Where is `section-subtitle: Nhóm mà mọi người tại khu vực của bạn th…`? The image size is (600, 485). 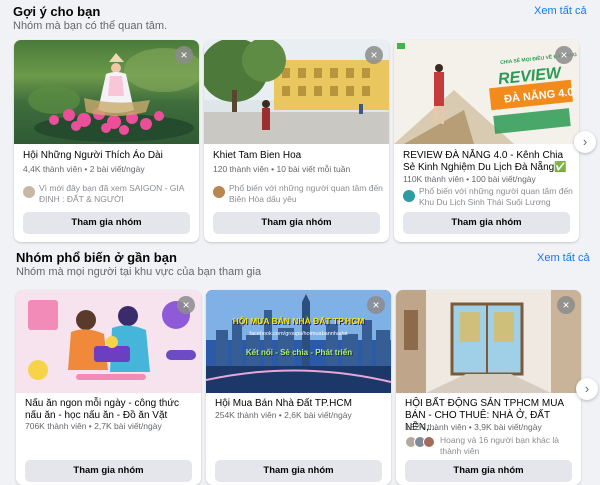 section-subtitle: Nhóm mà mọi người tại khu vực của bạn th… is located at coordinates (139, 272).